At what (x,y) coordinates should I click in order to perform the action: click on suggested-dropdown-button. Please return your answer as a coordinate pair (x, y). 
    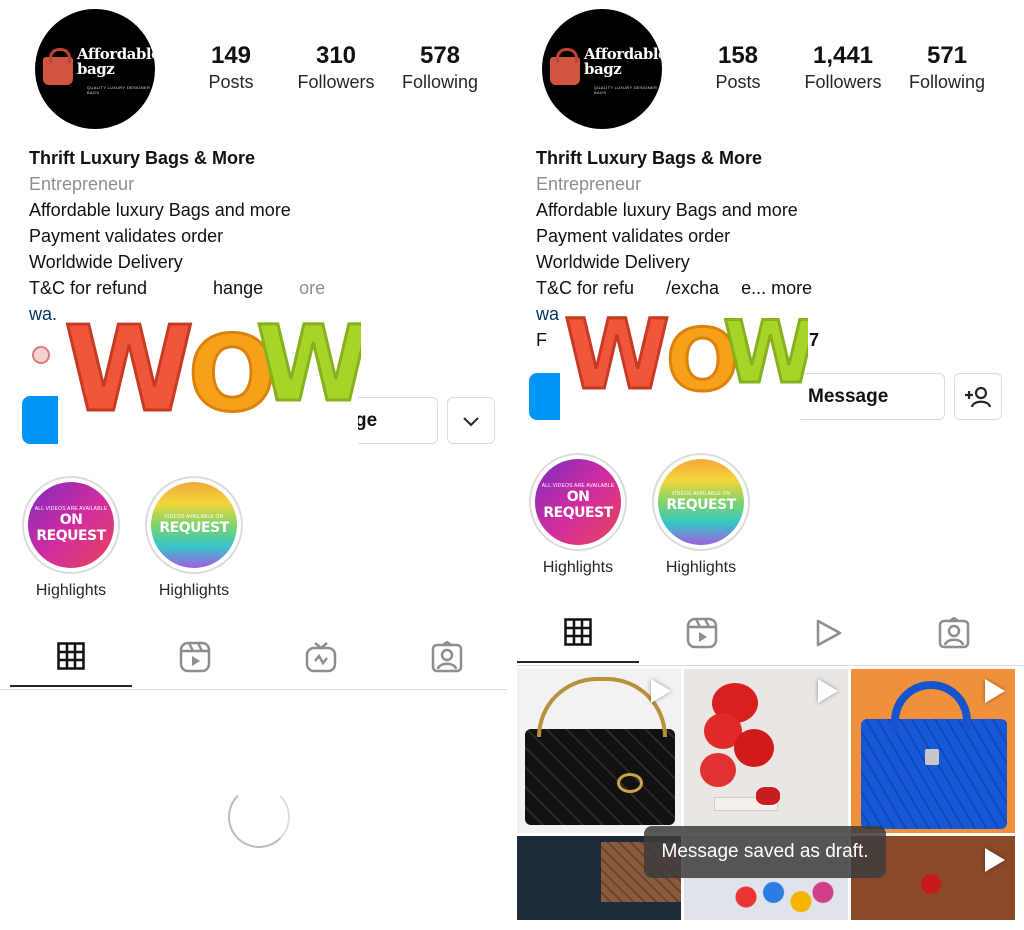
    Looking at the image, I should click on (471, 420).